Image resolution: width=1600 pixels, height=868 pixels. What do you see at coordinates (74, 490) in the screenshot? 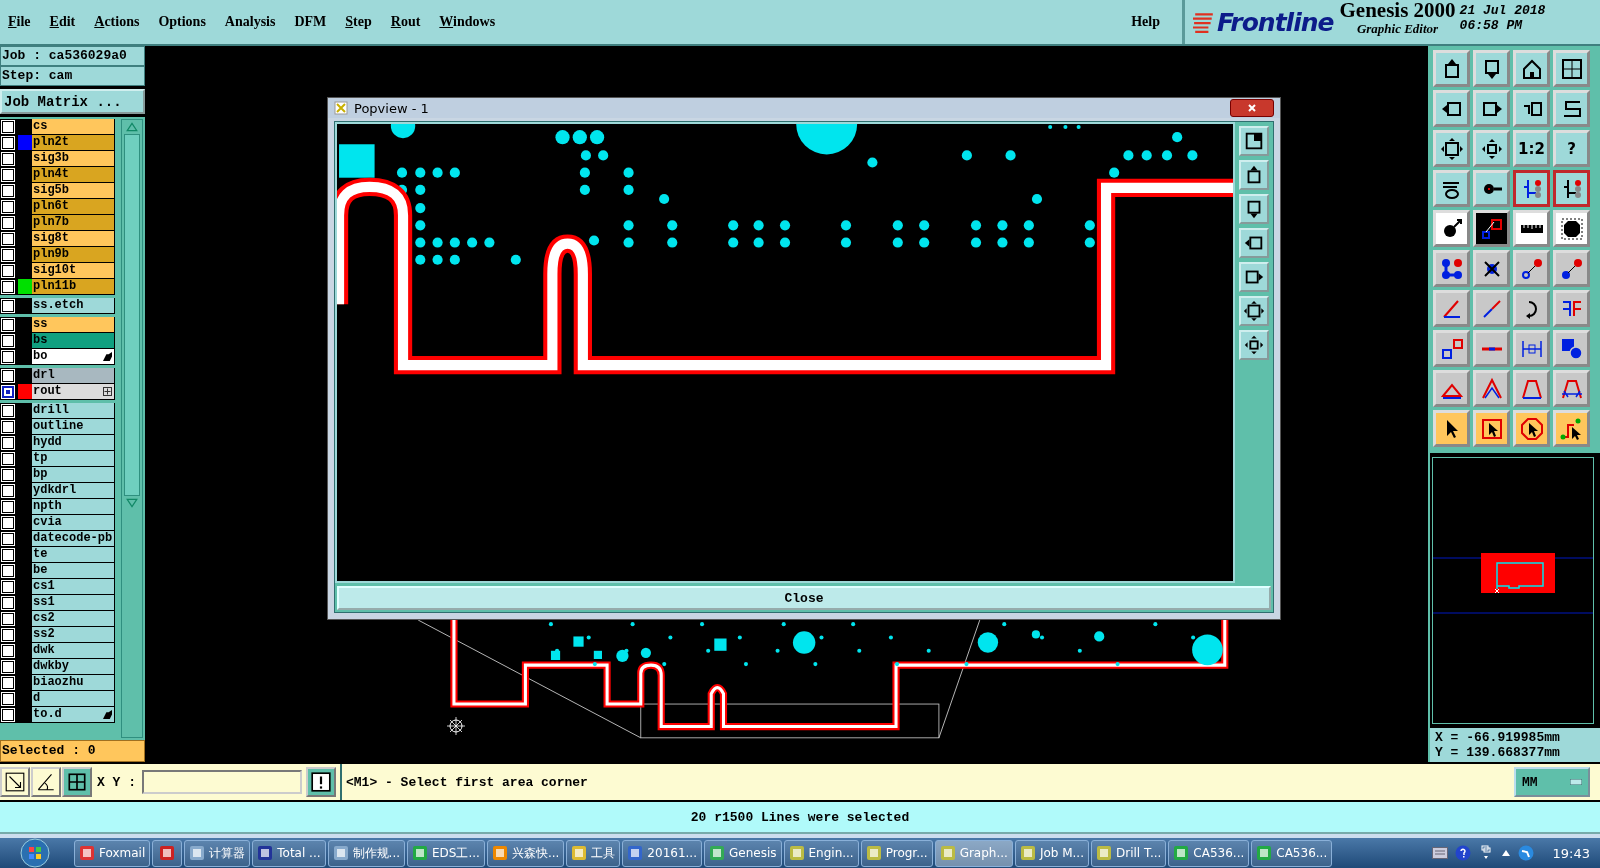
I see `layer-name: ydkdrl` at bounding box center [74, 490].